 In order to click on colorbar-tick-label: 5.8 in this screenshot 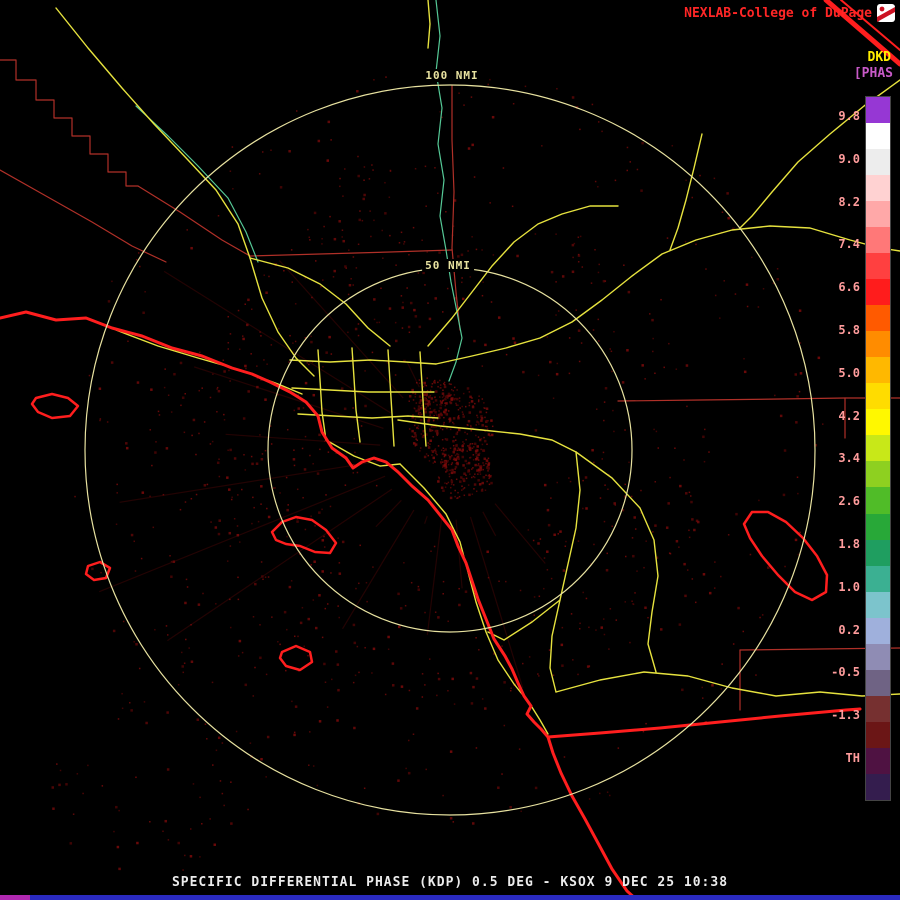, I will do `click(849, 330)`.